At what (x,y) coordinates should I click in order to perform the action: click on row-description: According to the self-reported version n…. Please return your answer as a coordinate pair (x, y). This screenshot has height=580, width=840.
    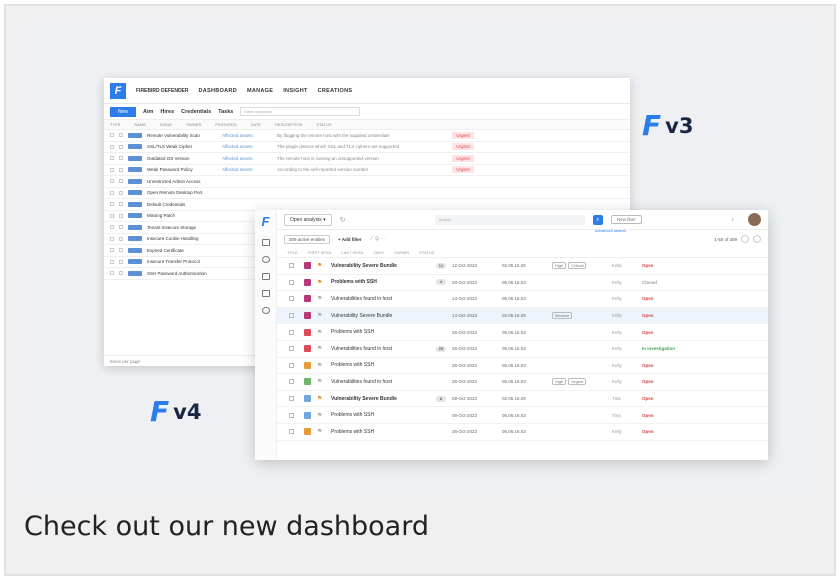
    Looking at the image, I should click on (323, 170).